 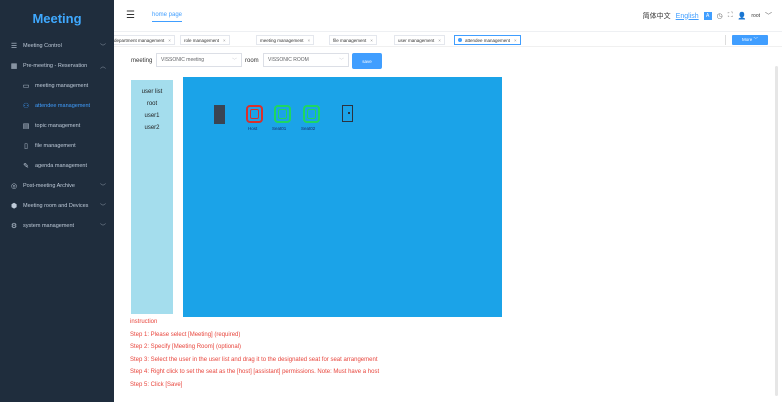 What do you see at coordinates (139, 40) in the screenshot?
I see `tag-label: department management` at bounding box center [139, 40].